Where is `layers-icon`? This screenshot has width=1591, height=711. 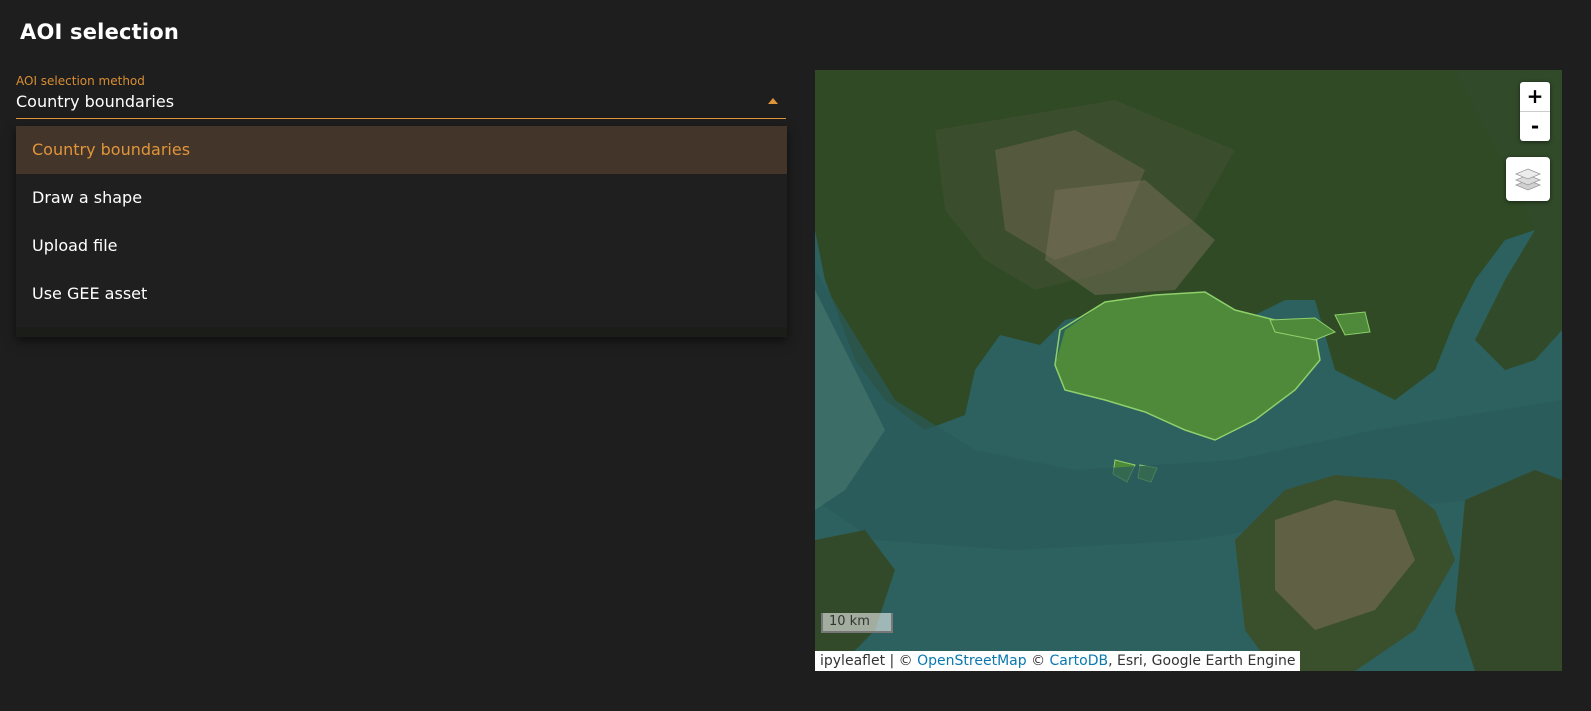 layers-icon is located at coordinates (1528, 179).